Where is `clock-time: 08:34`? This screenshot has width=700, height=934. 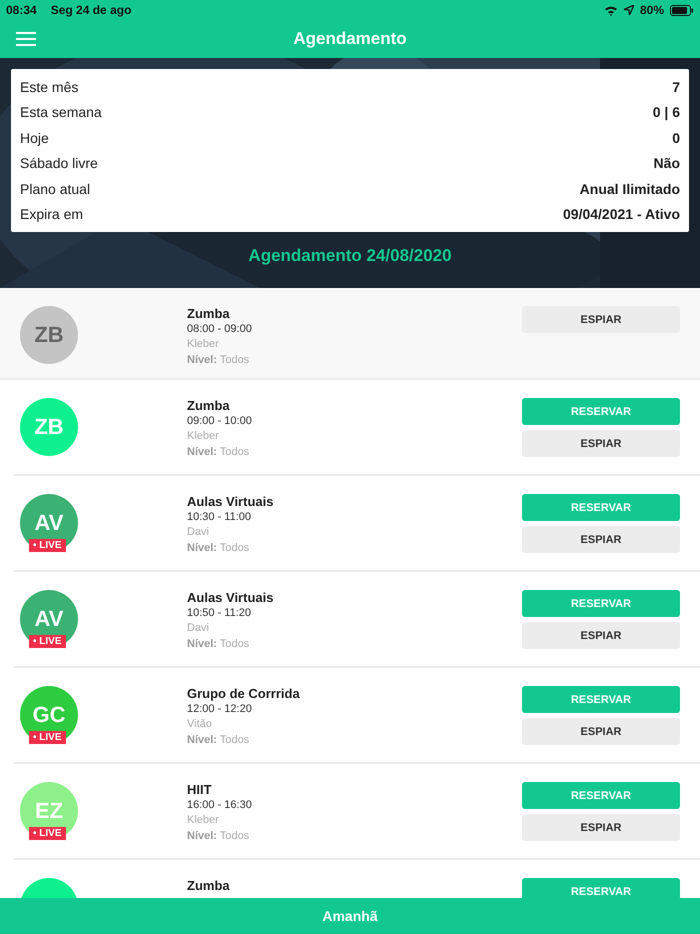
clock-time: 08:34 is located at coordinates (21, 10).